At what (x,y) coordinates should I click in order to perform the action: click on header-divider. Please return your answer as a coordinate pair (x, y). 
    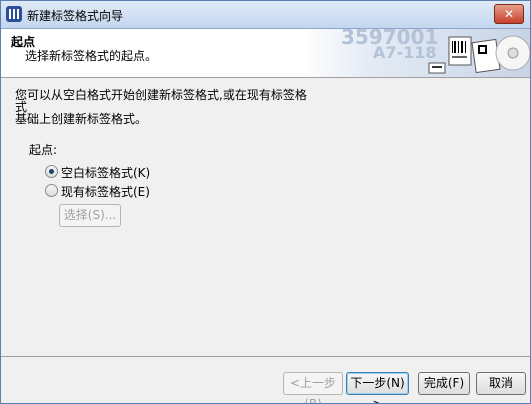
    Looking at the image, I should click on (265, 77).